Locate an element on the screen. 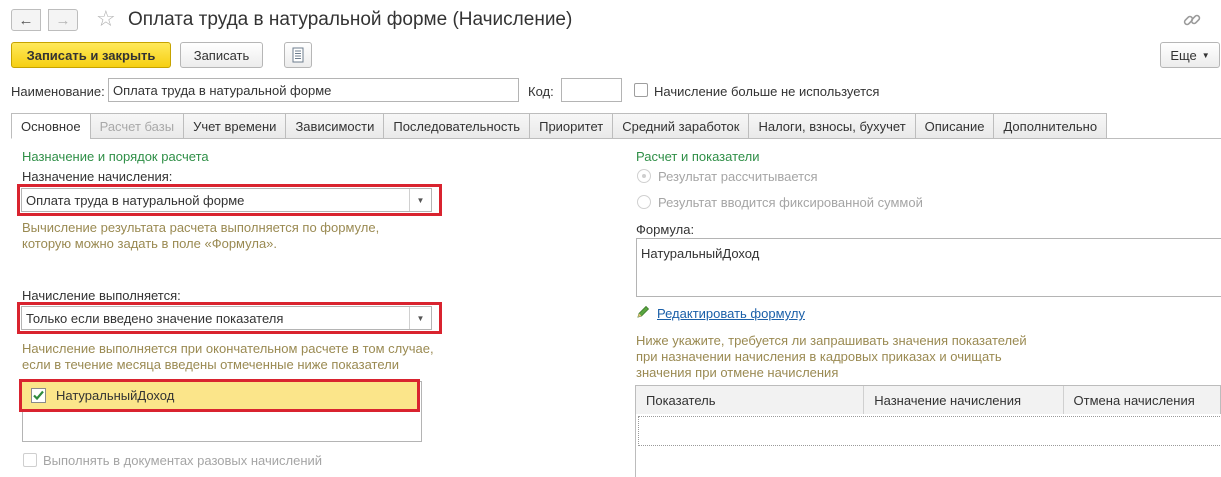 This screenshot has height=477, width=1221. tab-main: Основное is located at coordinates (51, 126).